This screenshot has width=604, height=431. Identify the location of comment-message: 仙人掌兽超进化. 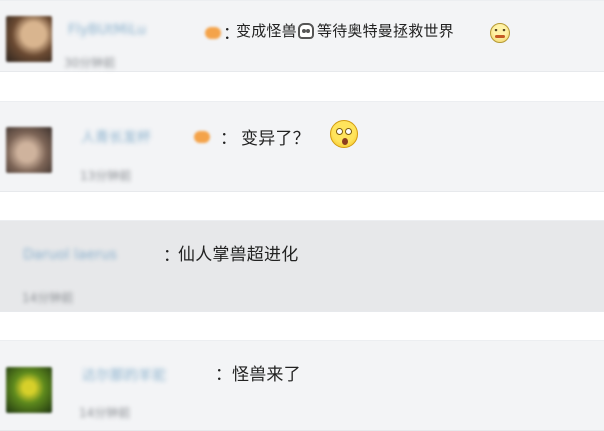
(238, 255).